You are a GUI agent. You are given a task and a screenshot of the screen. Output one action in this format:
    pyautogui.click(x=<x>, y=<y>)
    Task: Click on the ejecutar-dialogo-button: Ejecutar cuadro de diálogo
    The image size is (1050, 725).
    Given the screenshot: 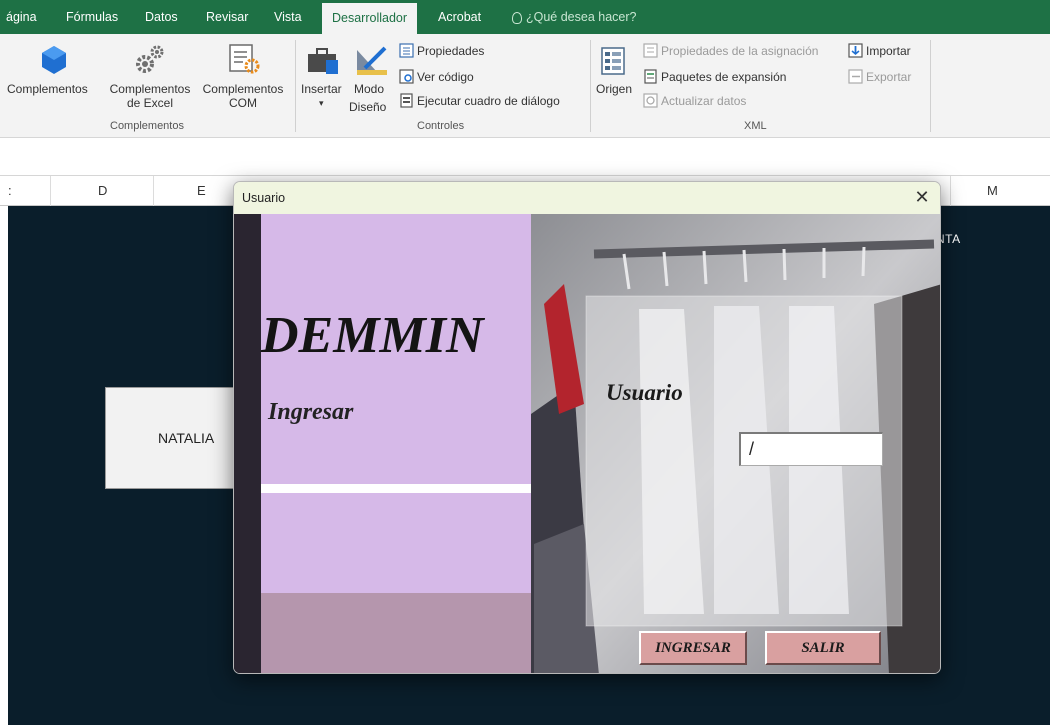 What is the action you would take?
    pyautogui.click(x=488, y=101)
    